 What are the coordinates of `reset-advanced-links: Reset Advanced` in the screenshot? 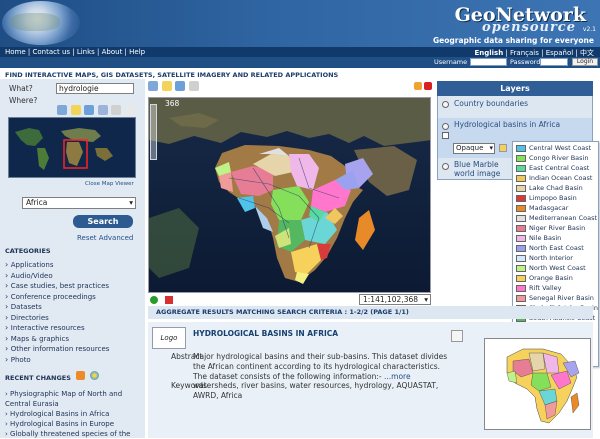 It's located at (105, 238).